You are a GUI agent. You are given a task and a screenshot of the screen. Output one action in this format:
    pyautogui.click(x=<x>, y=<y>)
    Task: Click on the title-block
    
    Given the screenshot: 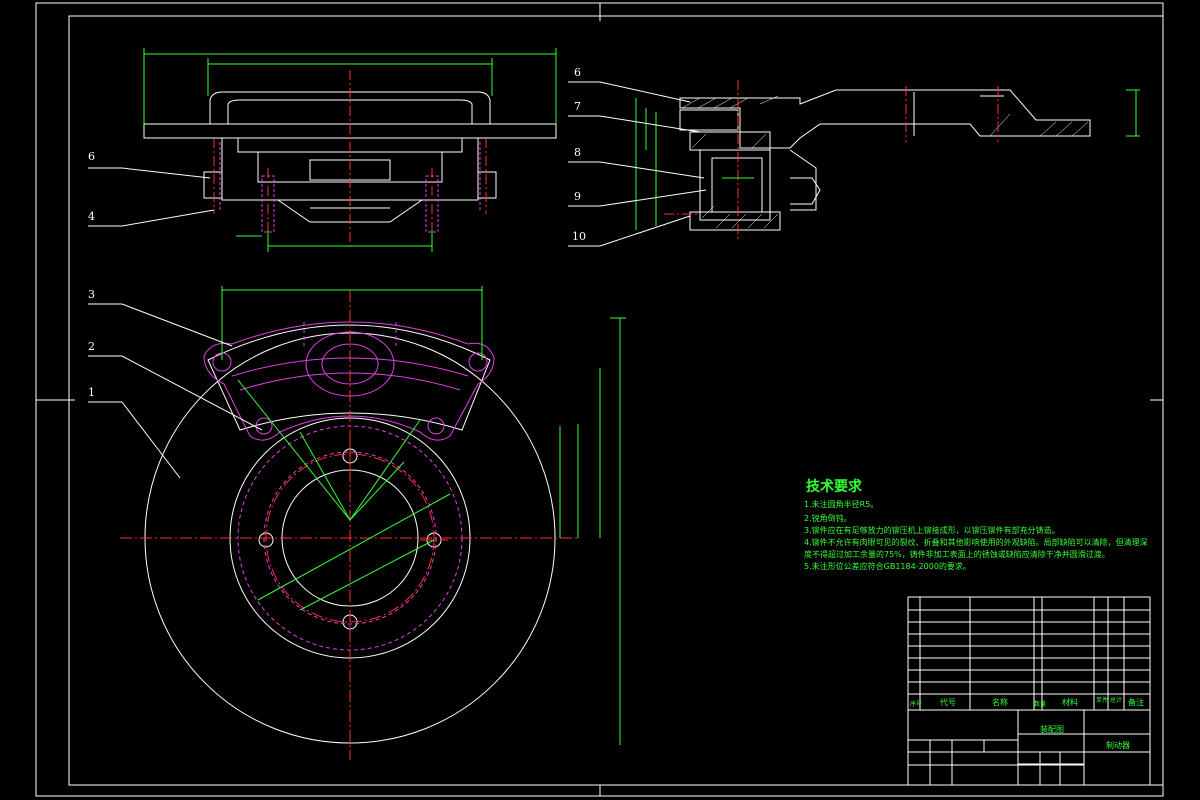 What is the action you would take?
    pyautogui.click(x=1029, y=691)
    